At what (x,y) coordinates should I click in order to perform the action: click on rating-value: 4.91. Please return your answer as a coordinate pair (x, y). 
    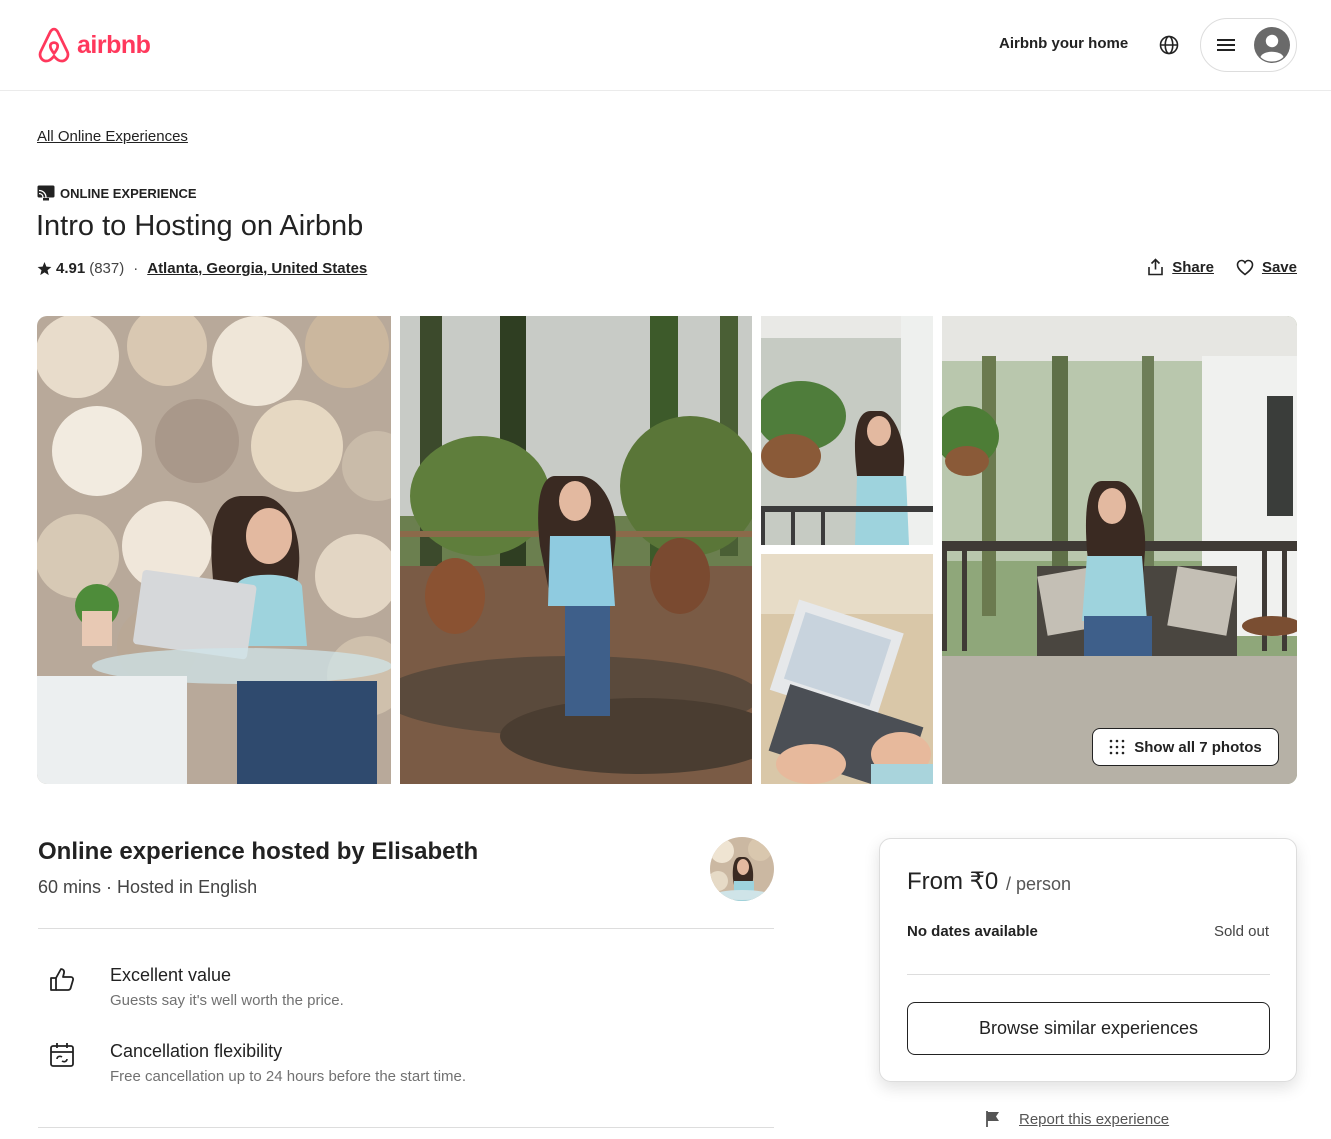
    Looking at the image, I should click on (71, 268).